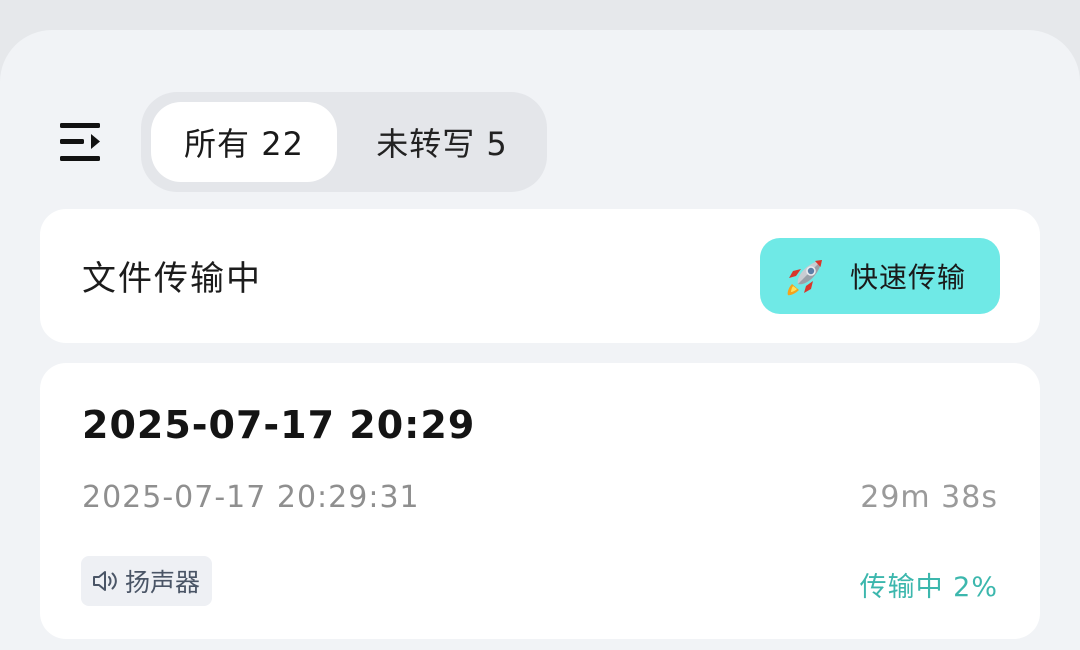  I want to click on menu-collapse-icon, so click(81, 142).